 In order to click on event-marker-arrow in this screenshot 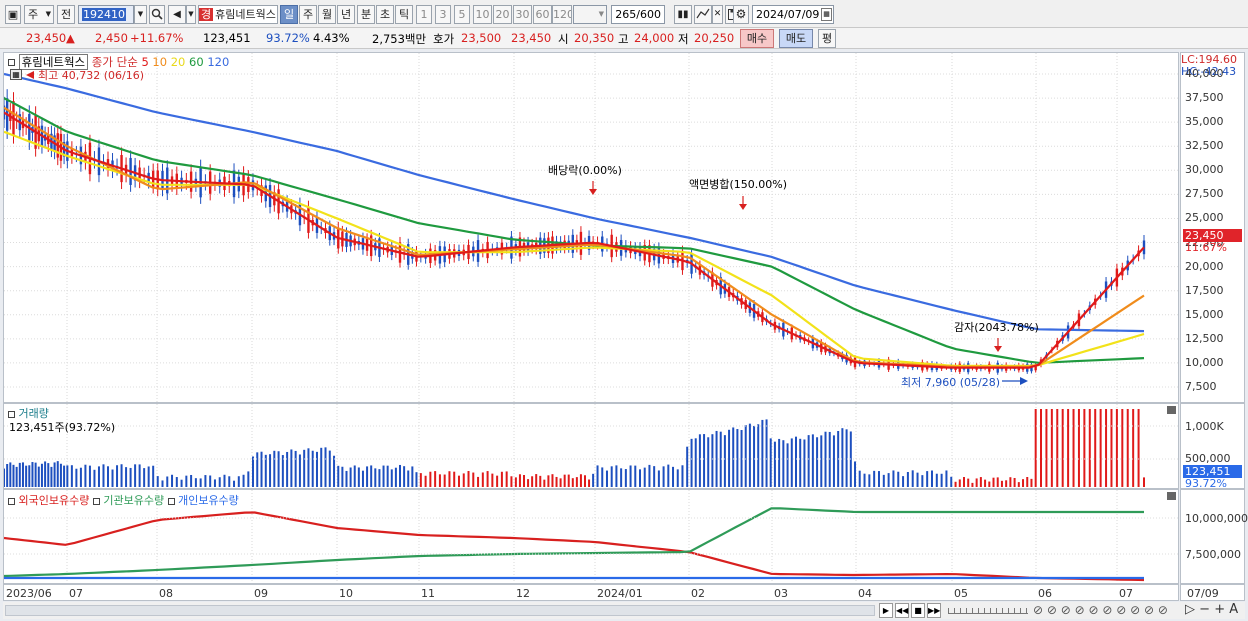, I will do `click(998, 349)`.